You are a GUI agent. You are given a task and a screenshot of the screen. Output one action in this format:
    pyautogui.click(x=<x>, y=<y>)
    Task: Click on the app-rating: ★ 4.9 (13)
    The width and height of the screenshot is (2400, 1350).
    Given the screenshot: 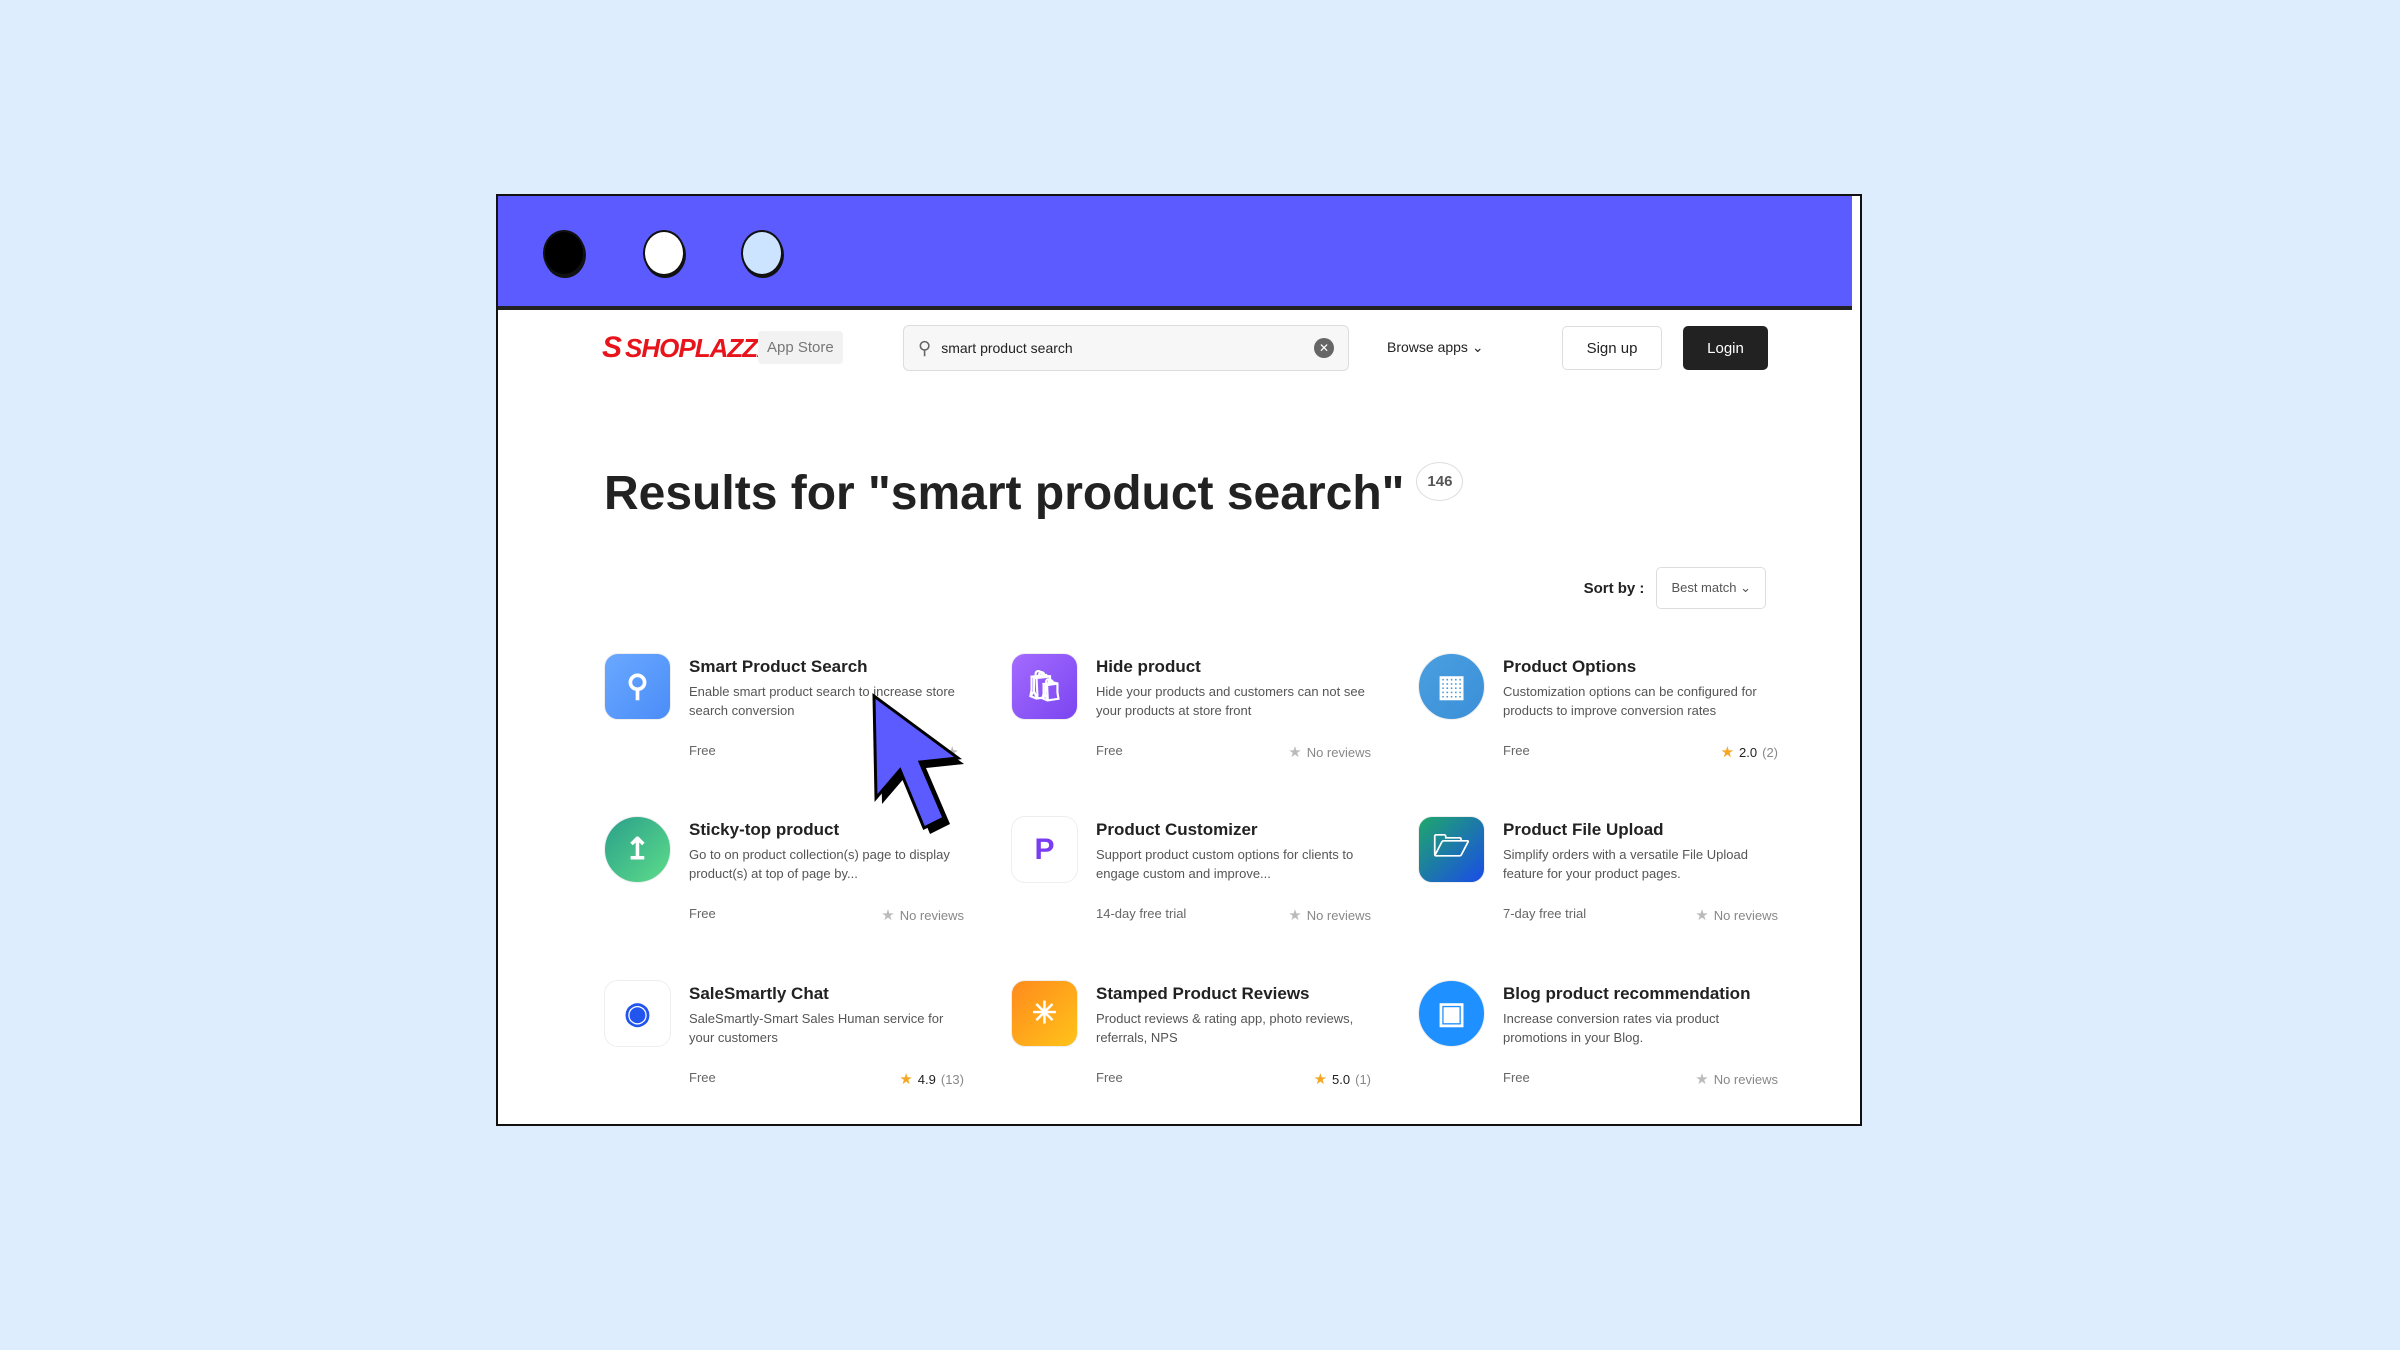 What is the action you would take?
    pyautogui.click(x=931, y=1079)
    